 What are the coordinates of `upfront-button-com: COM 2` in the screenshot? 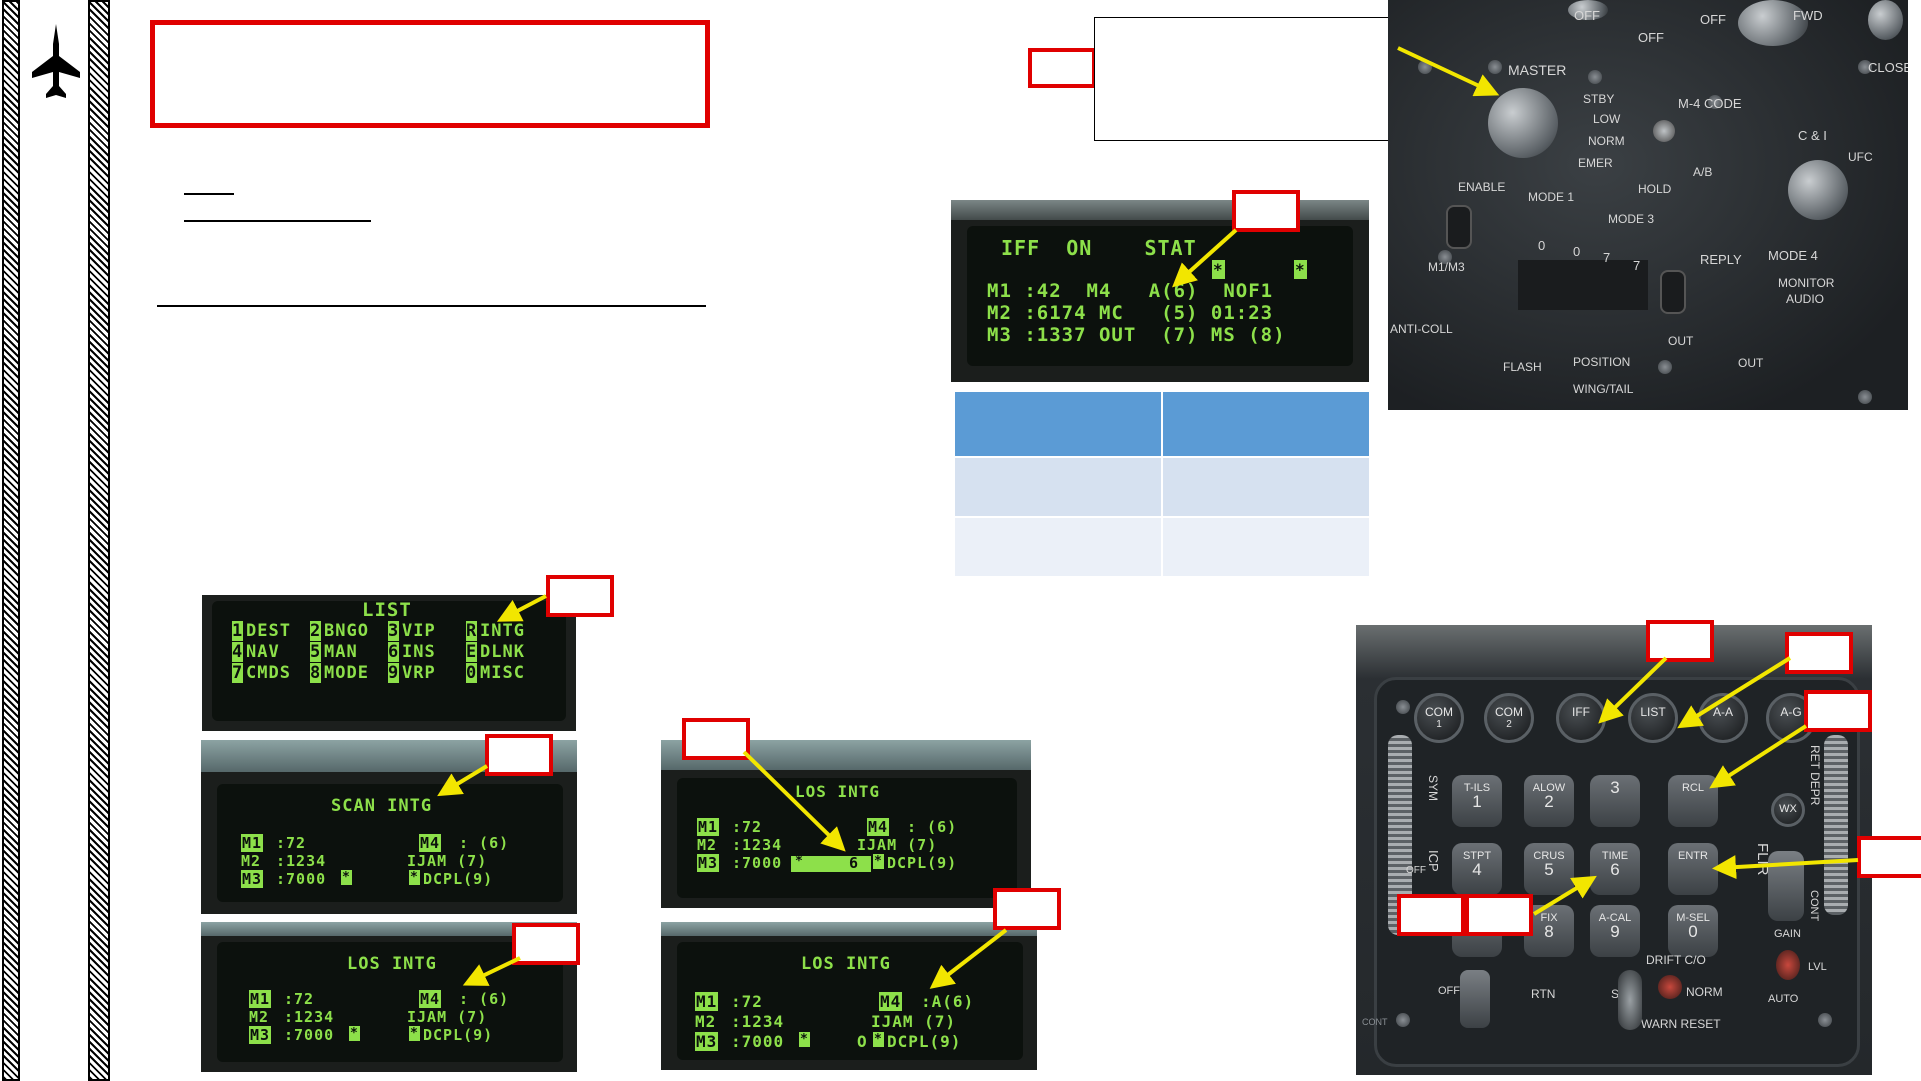 It's located at (1509, 718).